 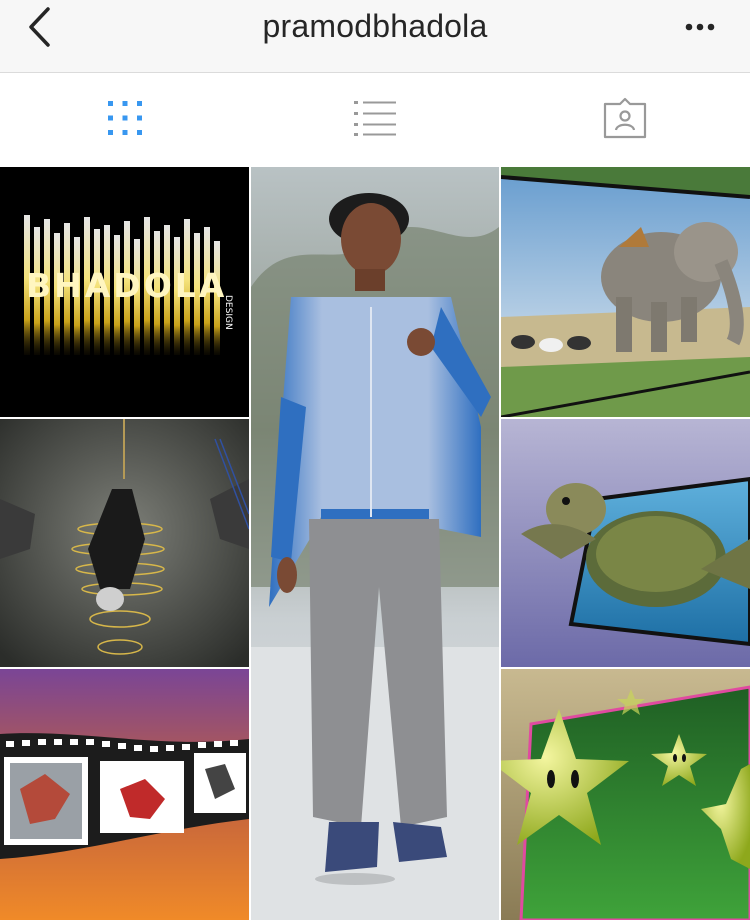 I want to click on post-thumbnail-1: BHADOLA DESIGN, so click(x=124, y=292).